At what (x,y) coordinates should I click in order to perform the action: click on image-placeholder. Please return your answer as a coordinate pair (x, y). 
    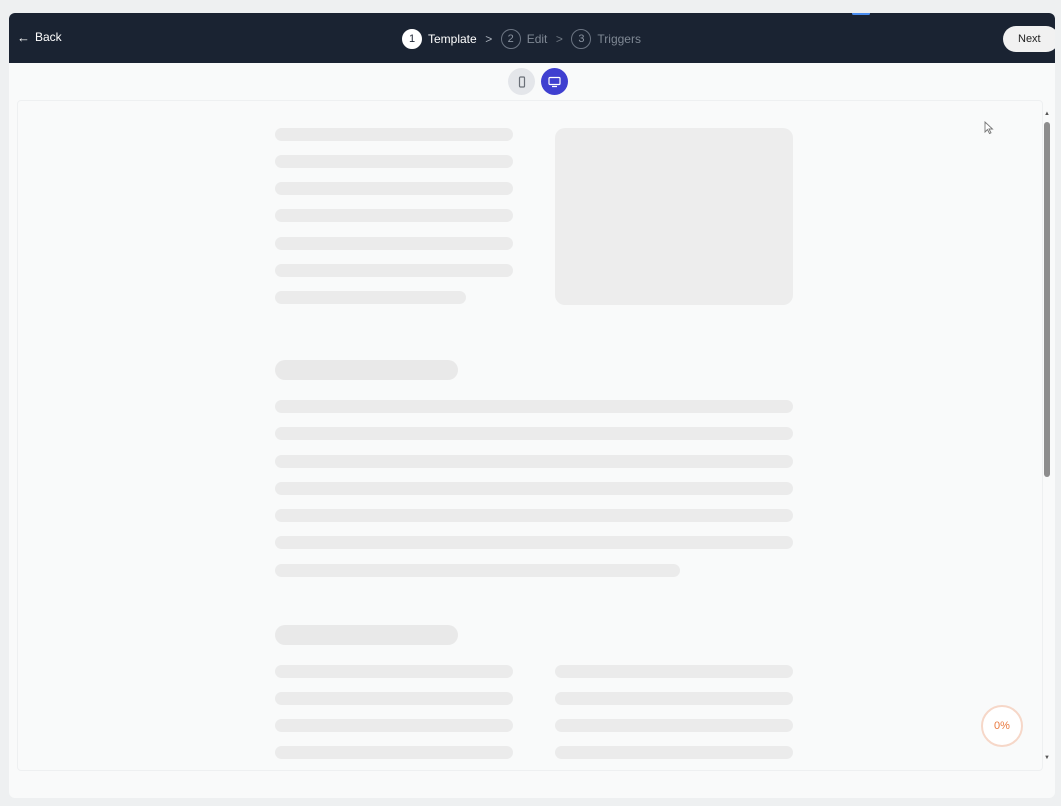
    Looking at the image, I should click on (674, 216).